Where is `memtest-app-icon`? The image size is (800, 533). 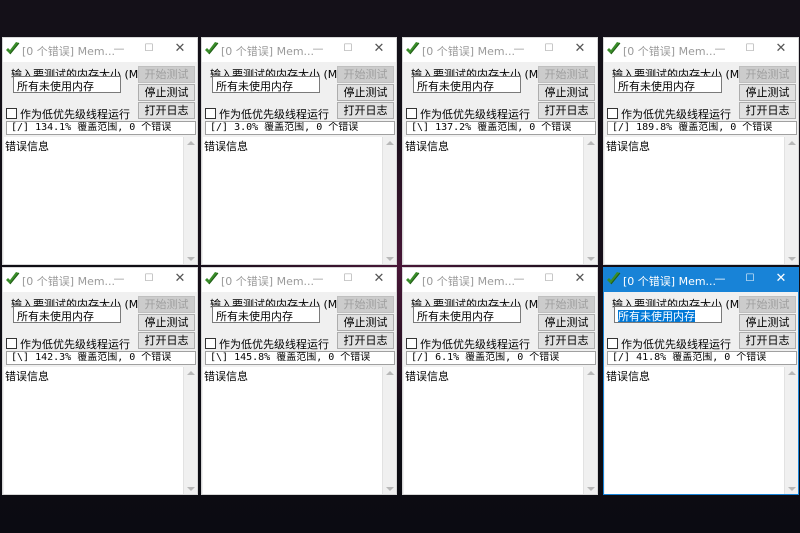
memtest-app-icon is located at coordinates (614, 278).